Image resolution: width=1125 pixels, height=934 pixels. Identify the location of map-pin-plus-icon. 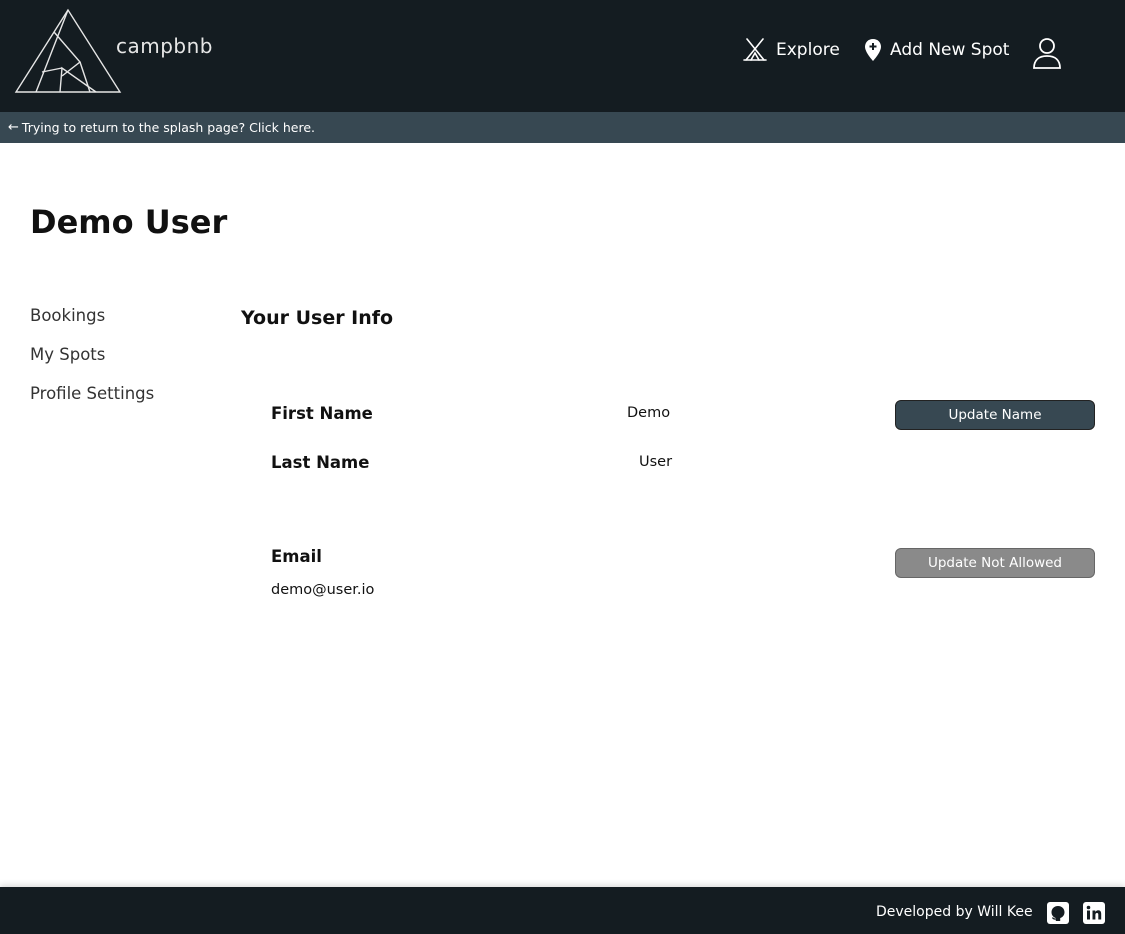
(873, 50).